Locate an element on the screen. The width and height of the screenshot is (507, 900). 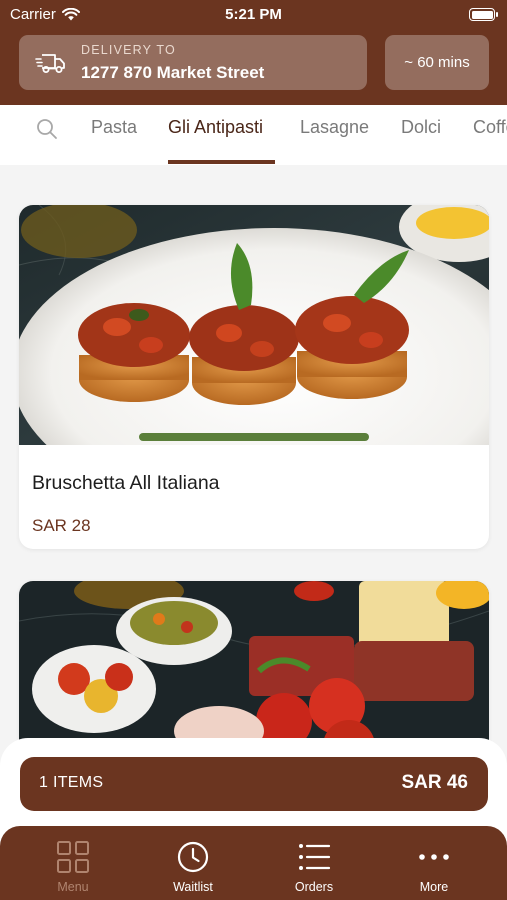
clock-icon is located at coordinates (193, 857).